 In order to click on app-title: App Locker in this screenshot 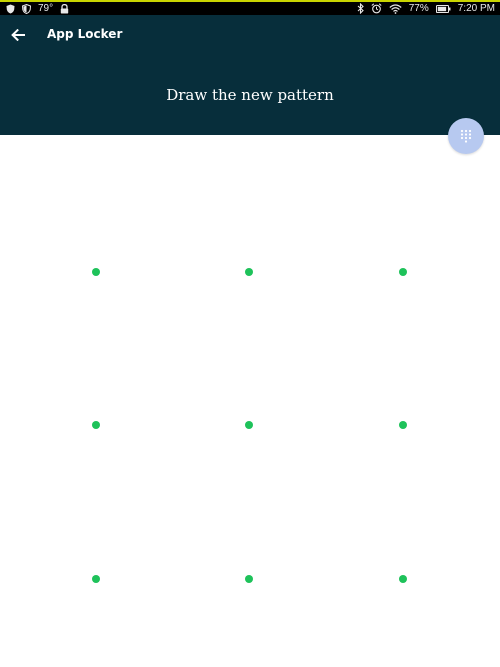, I will do `click(85, 34)`.